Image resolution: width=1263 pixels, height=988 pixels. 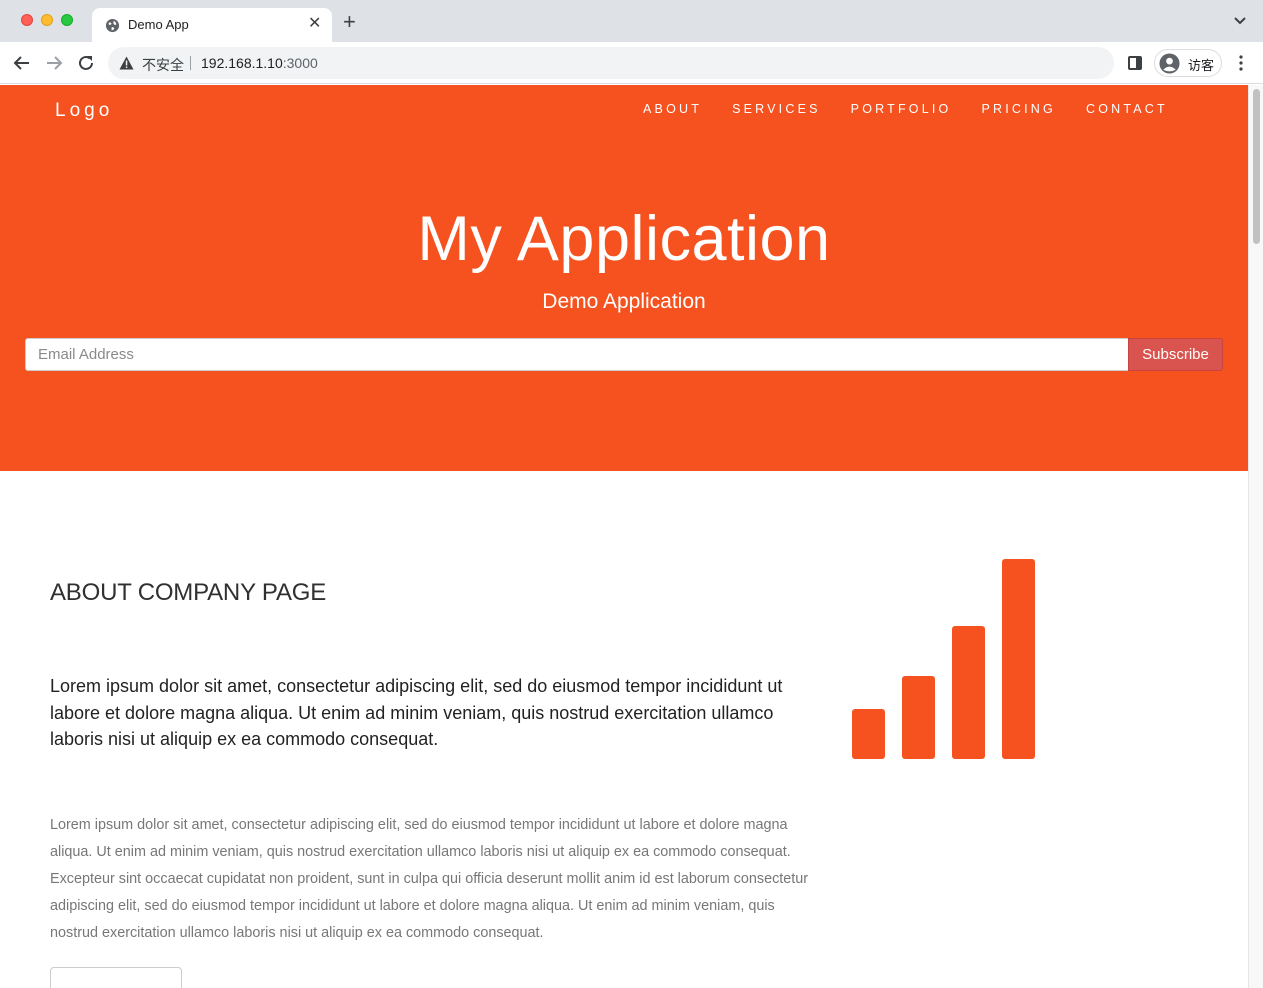 What do you see at coordinates (349, 22) in the screenshot?
I see `new-tab-button: +` at bounding box center [349, 22].